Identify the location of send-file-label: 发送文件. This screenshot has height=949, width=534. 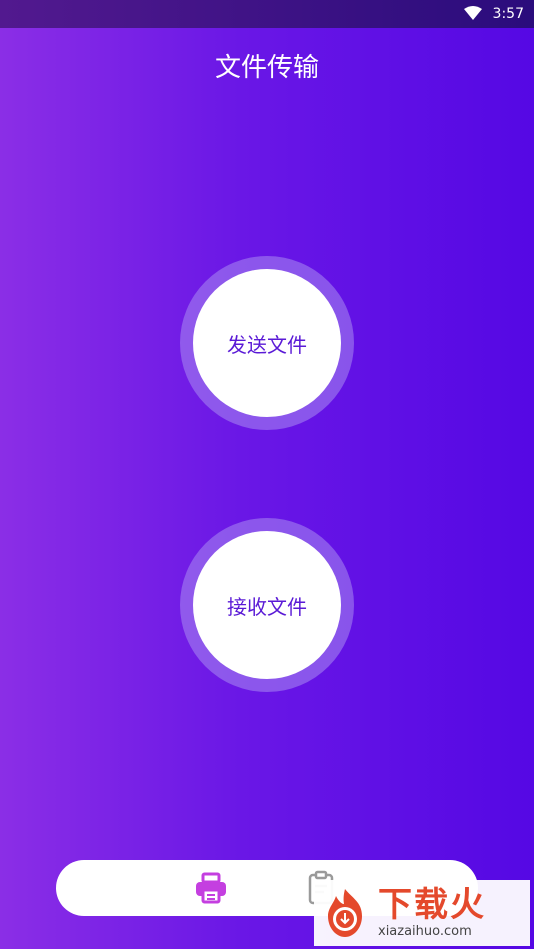
(267, 344).